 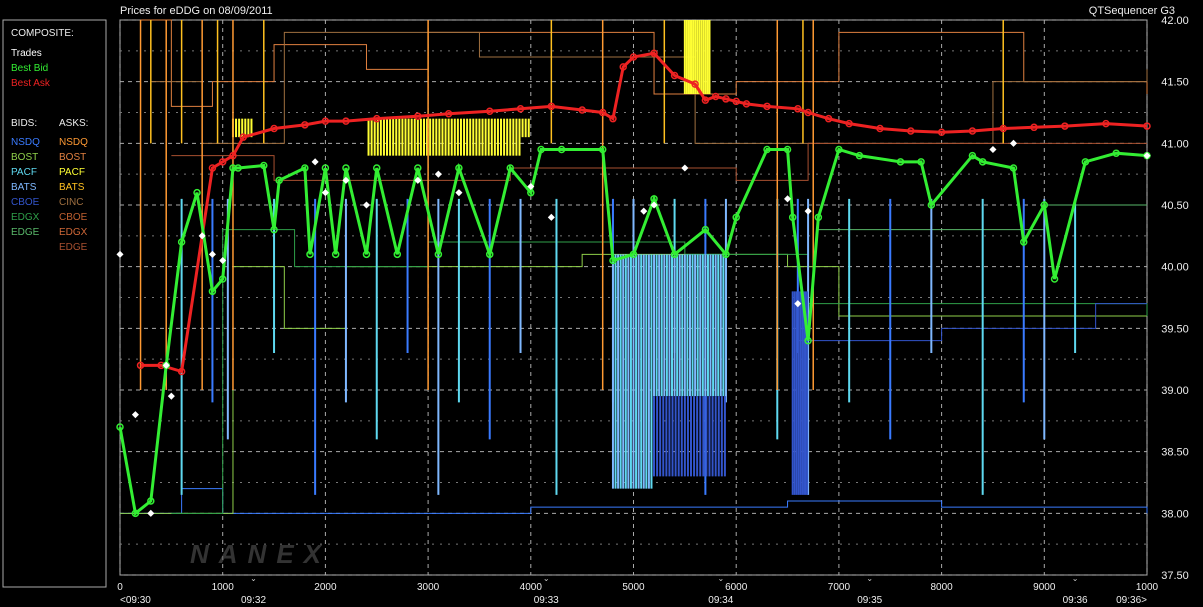 What do you see at coordinates (1175, 391) in the screenshot?
I see `y-tick-label: 39.00` at bounding box center [1175, 391].